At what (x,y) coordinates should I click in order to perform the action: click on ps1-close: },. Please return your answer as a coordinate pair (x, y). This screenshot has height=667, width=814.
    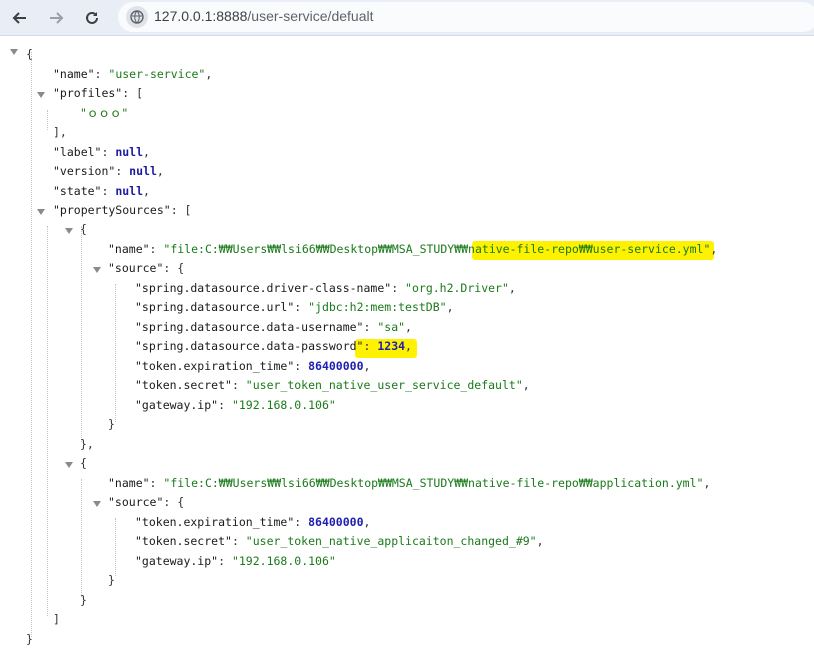
    Looking at the image, I should click on (87, 444).